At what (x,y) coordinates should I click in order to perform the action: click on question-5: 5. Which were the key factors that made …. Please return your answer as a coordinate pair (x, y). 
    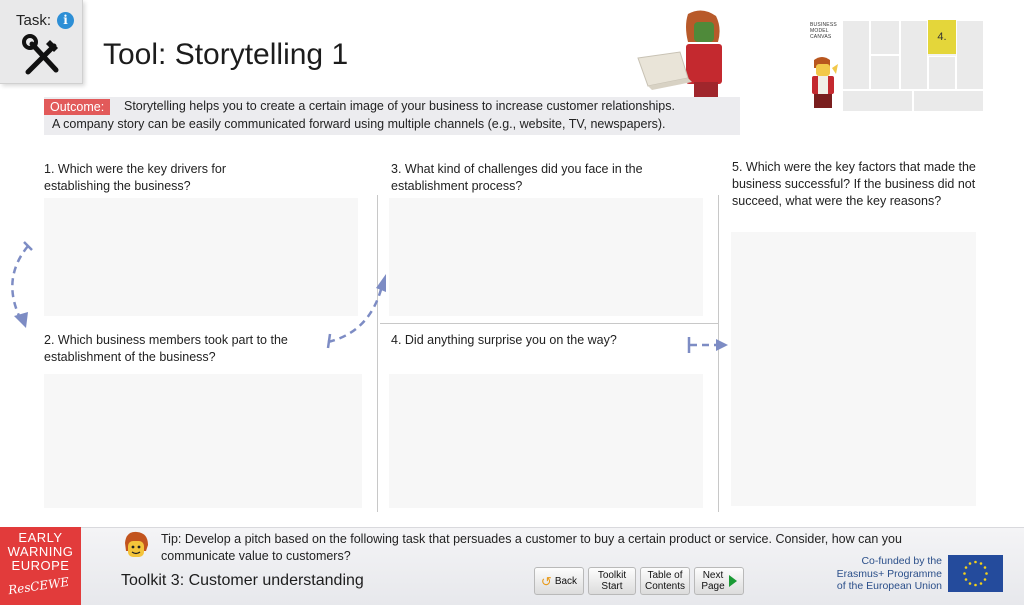
    Looking at the image, I should click on (854, 184).